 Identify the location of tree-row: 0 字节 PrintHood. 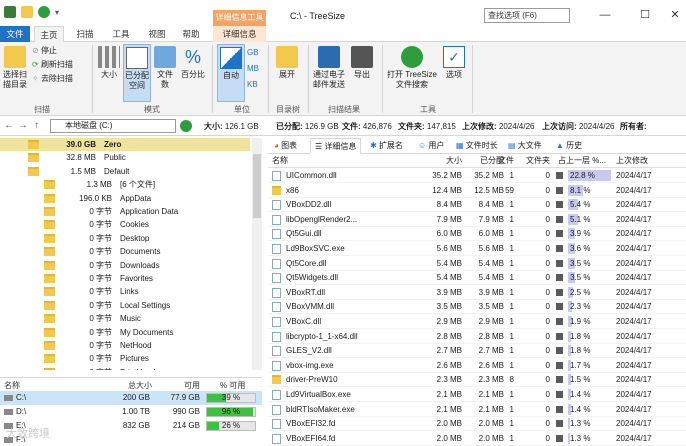
(125, 368).